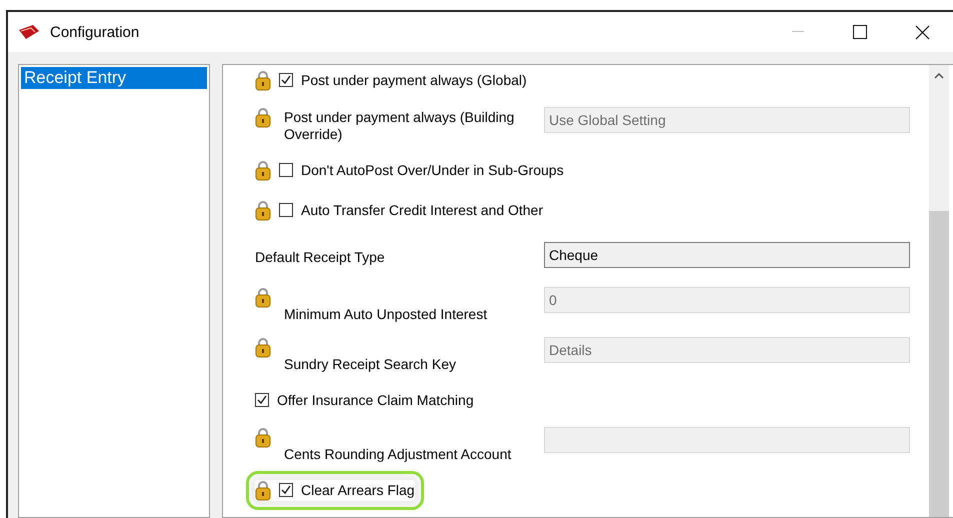 This screenshot has width=953, height=518. What do you see at coordinates (95, 32) in the screenshot?
I see `window-title: Configuration` at bounding box center [95, 32].